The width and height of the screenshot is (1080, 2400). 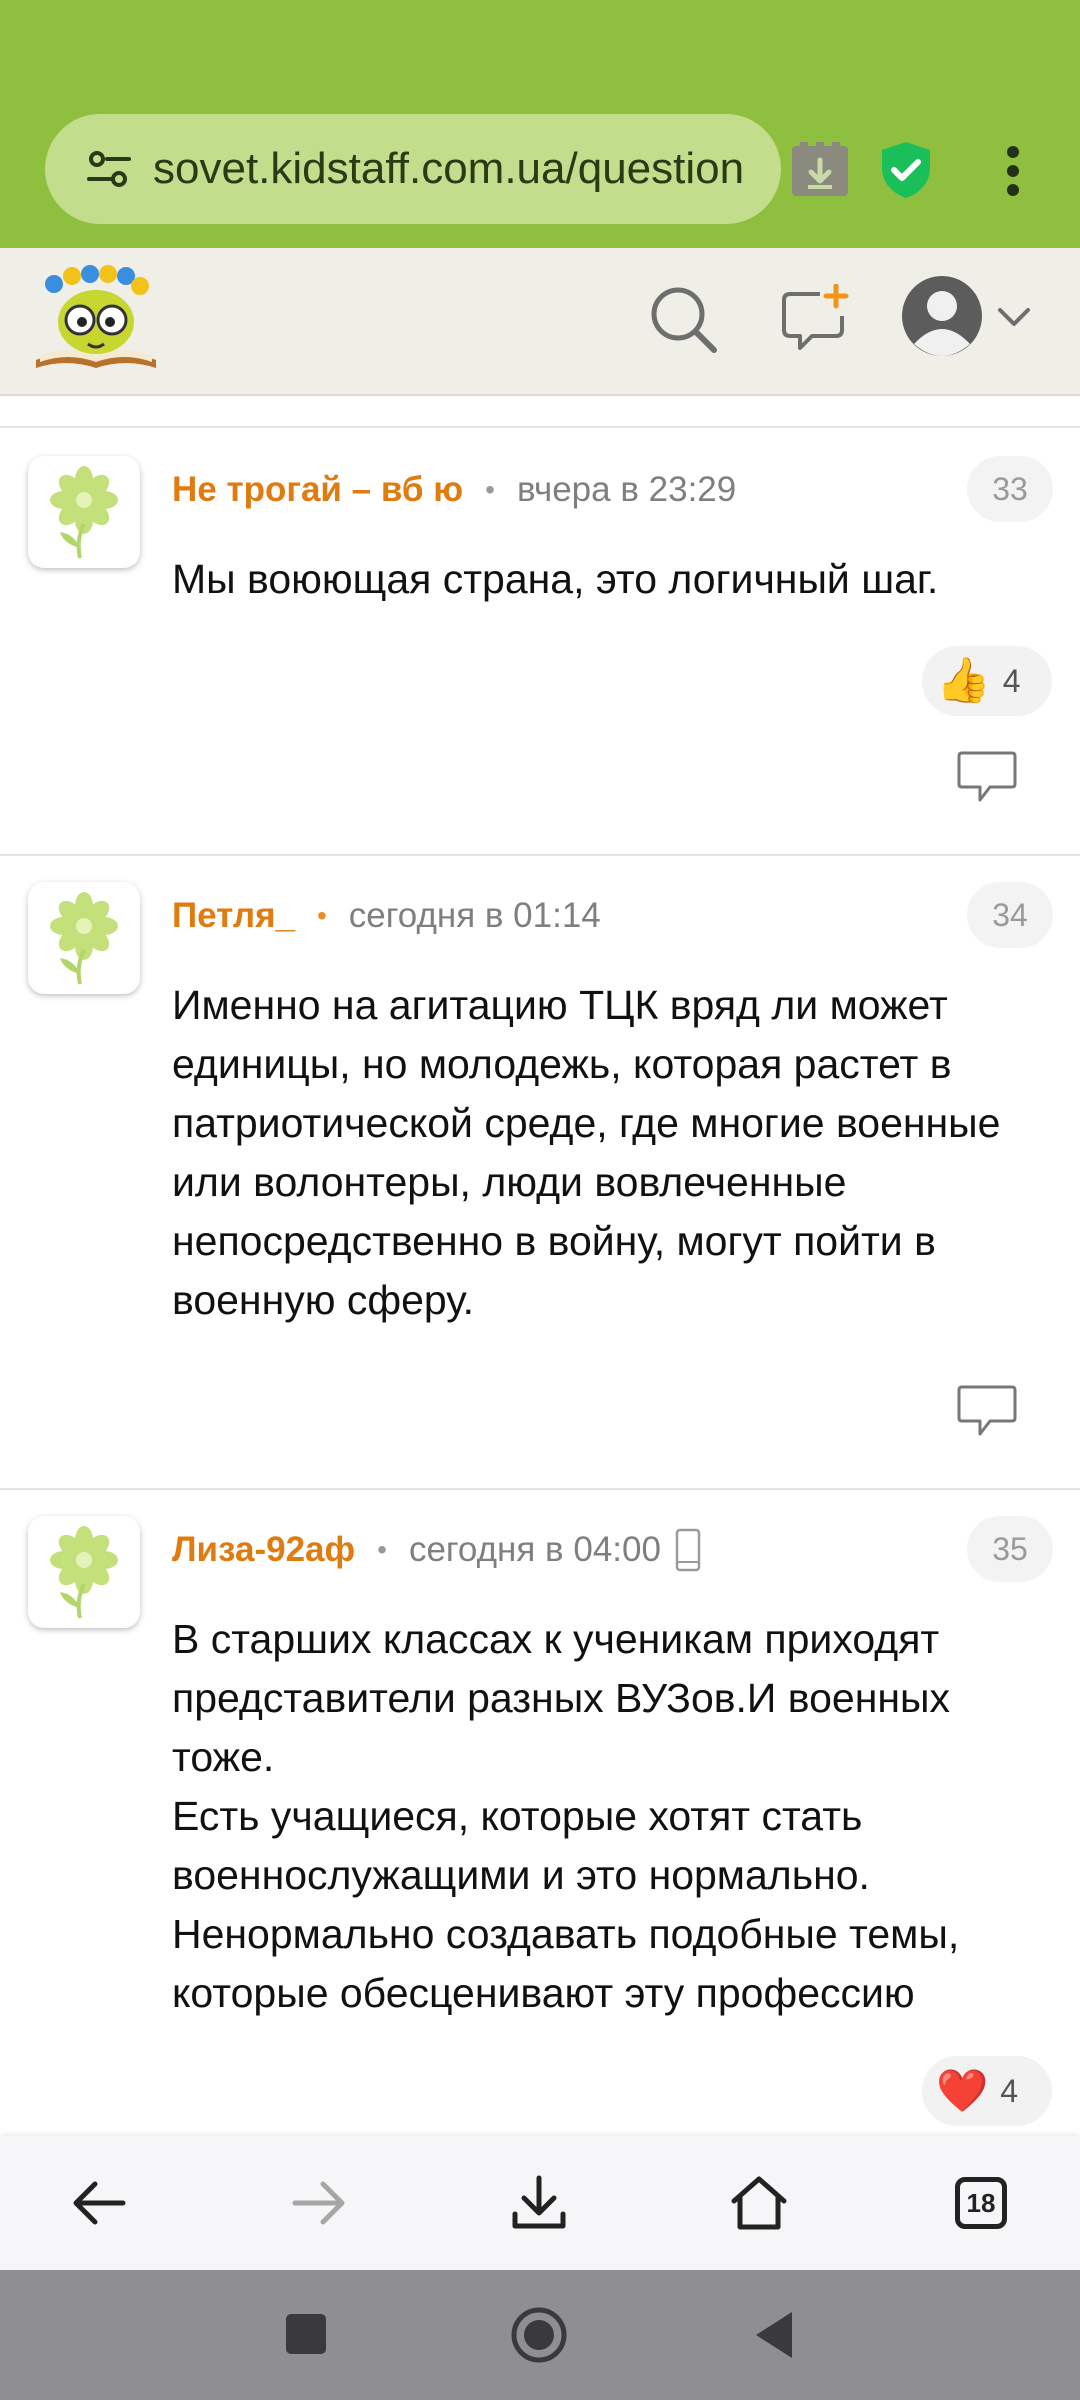 What do you see at coordinates (534, 1549) in the screenshot?
I see `comment-time: сегодня в 04:00` at bounding box center [534, 1549].